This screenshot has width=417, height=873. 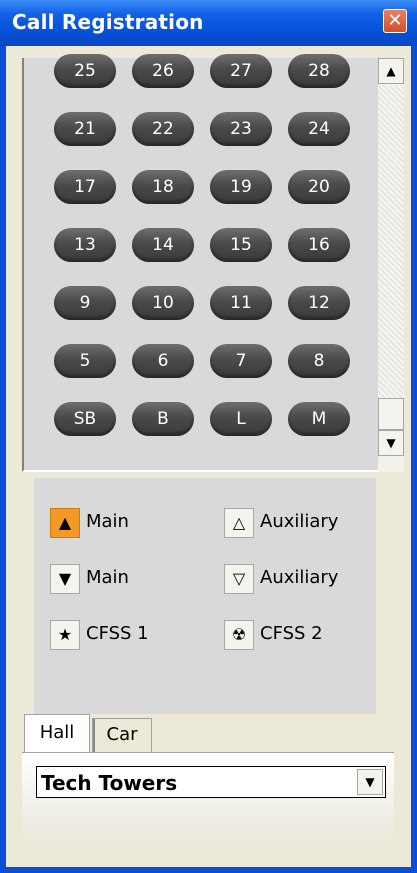 I want to click on floor-button-28: 28, so click(x=319, y=71).